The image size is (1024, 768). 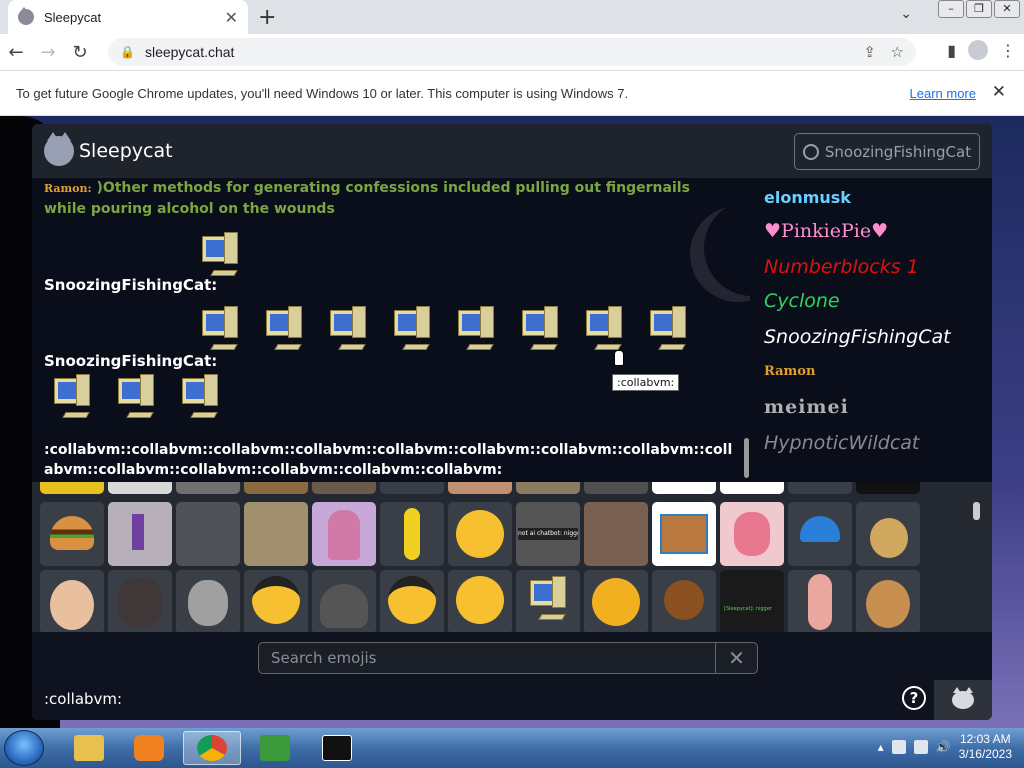 I want to click on finger-icon, so click(x=820, y=602).